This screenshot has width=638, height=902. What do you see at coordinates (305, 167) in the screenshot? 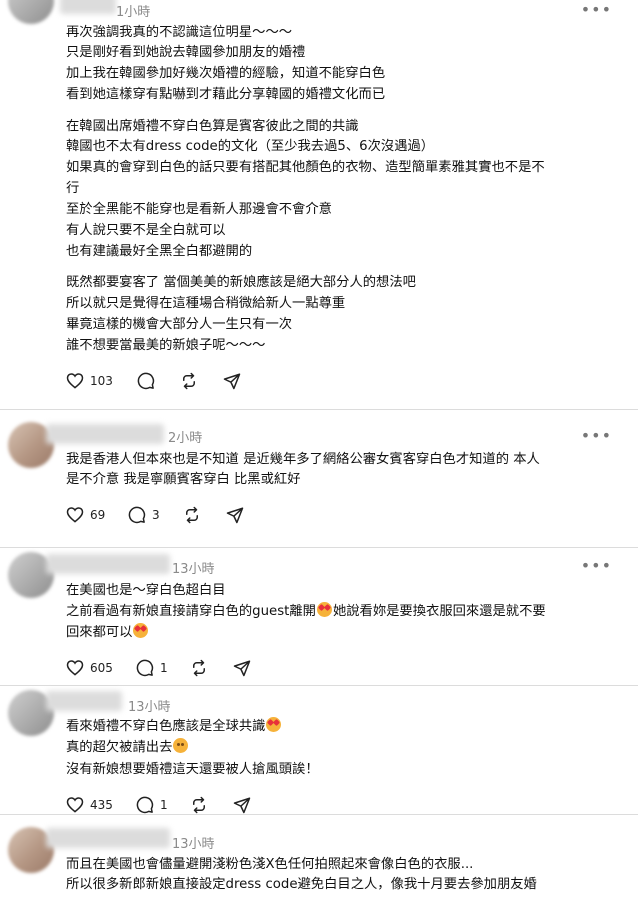
I see `post-text-line: 如果真的會穿到白色的話只要有搭配其他顏色的衣物、造型簡單素雅其實也不是不` at bounding box center [305, 167].